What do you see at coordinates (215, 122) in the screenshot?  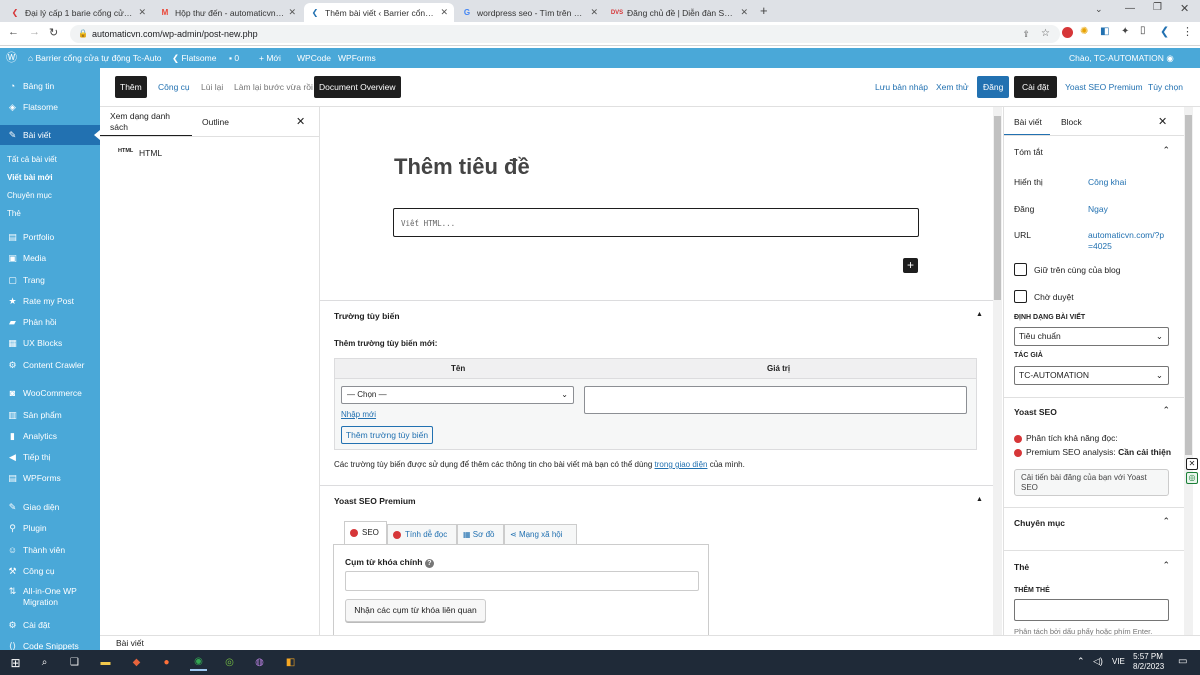 I see `tab-outline: Outline` at bounding box center [215, 122].